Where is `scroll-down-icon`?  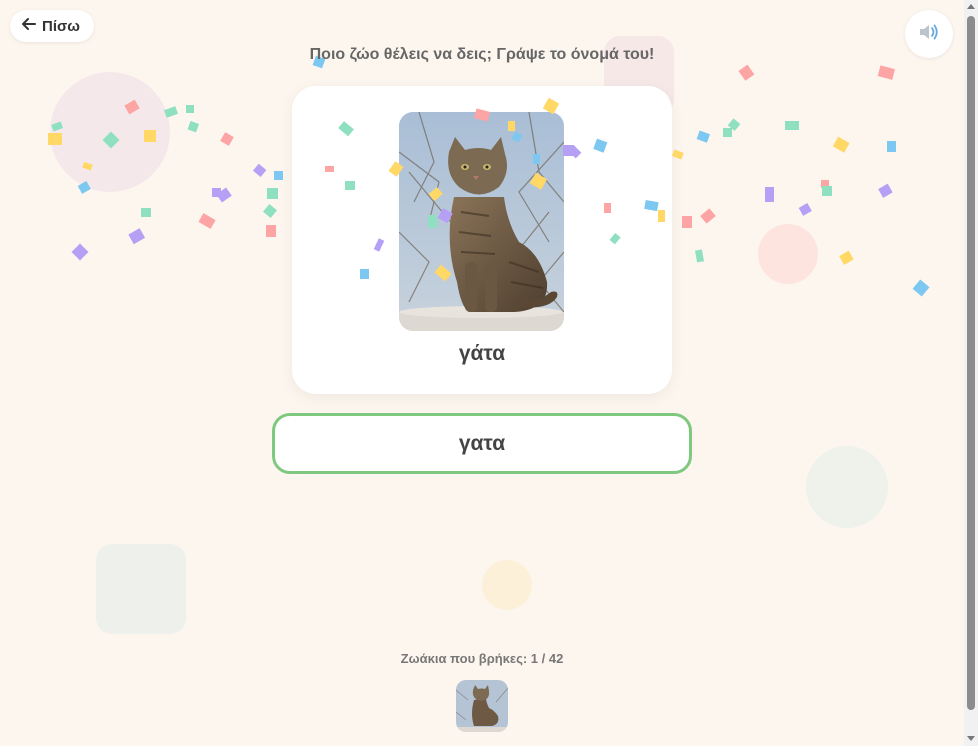 scroll-down-icon is located at coordinates (971, 738).